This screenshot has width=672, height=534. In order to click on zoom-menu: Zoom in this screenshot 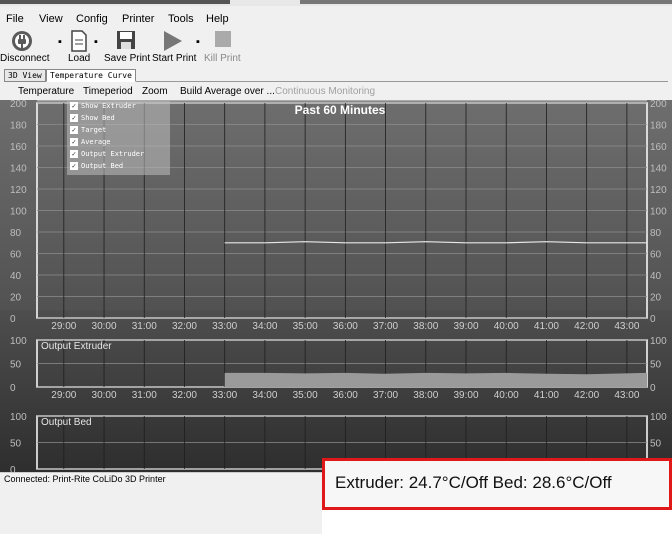, I will do `click(155, 91)`.